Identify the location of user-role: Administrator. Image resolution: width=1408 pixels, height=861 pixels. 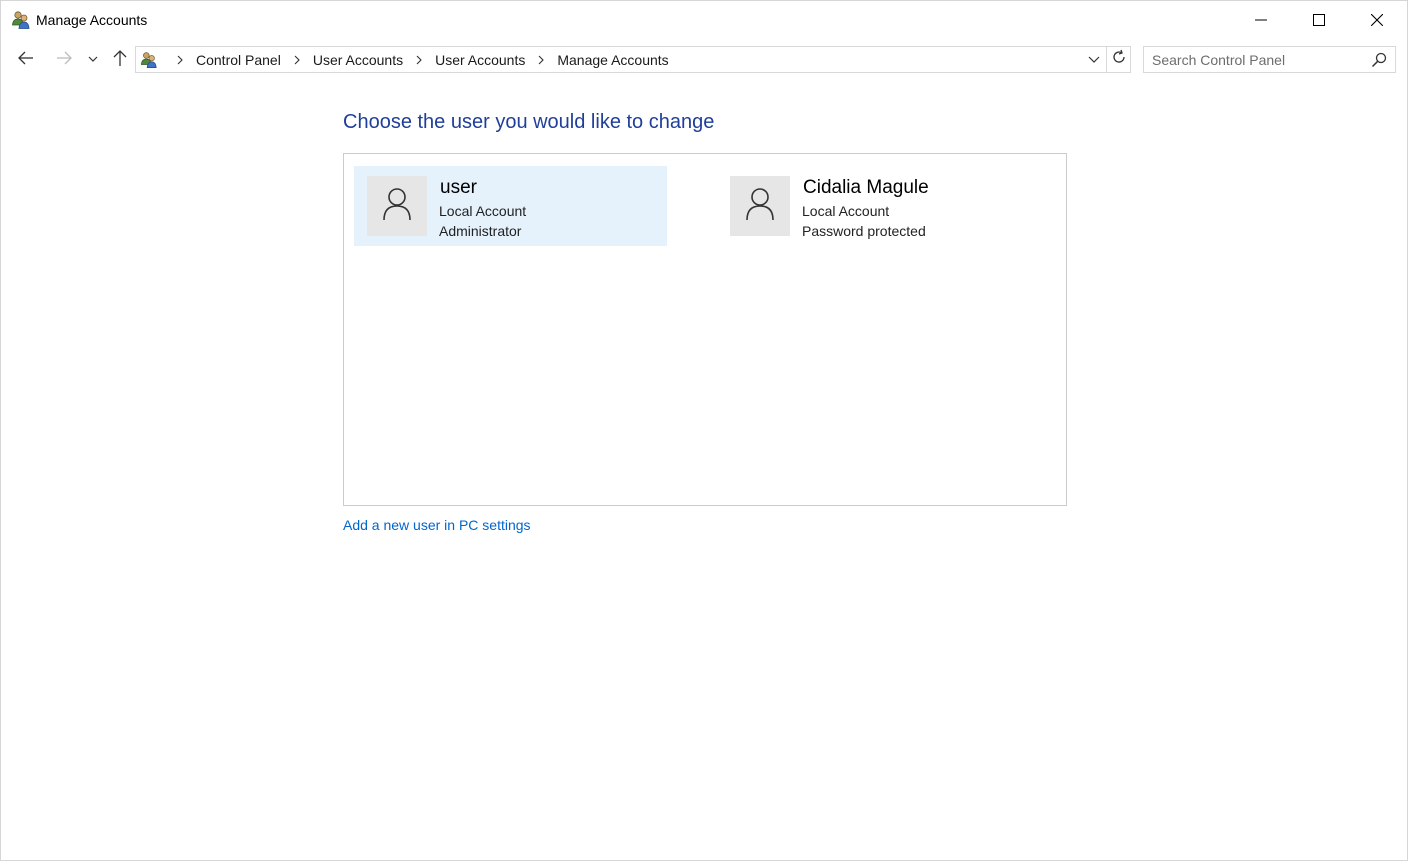
(480, 231).